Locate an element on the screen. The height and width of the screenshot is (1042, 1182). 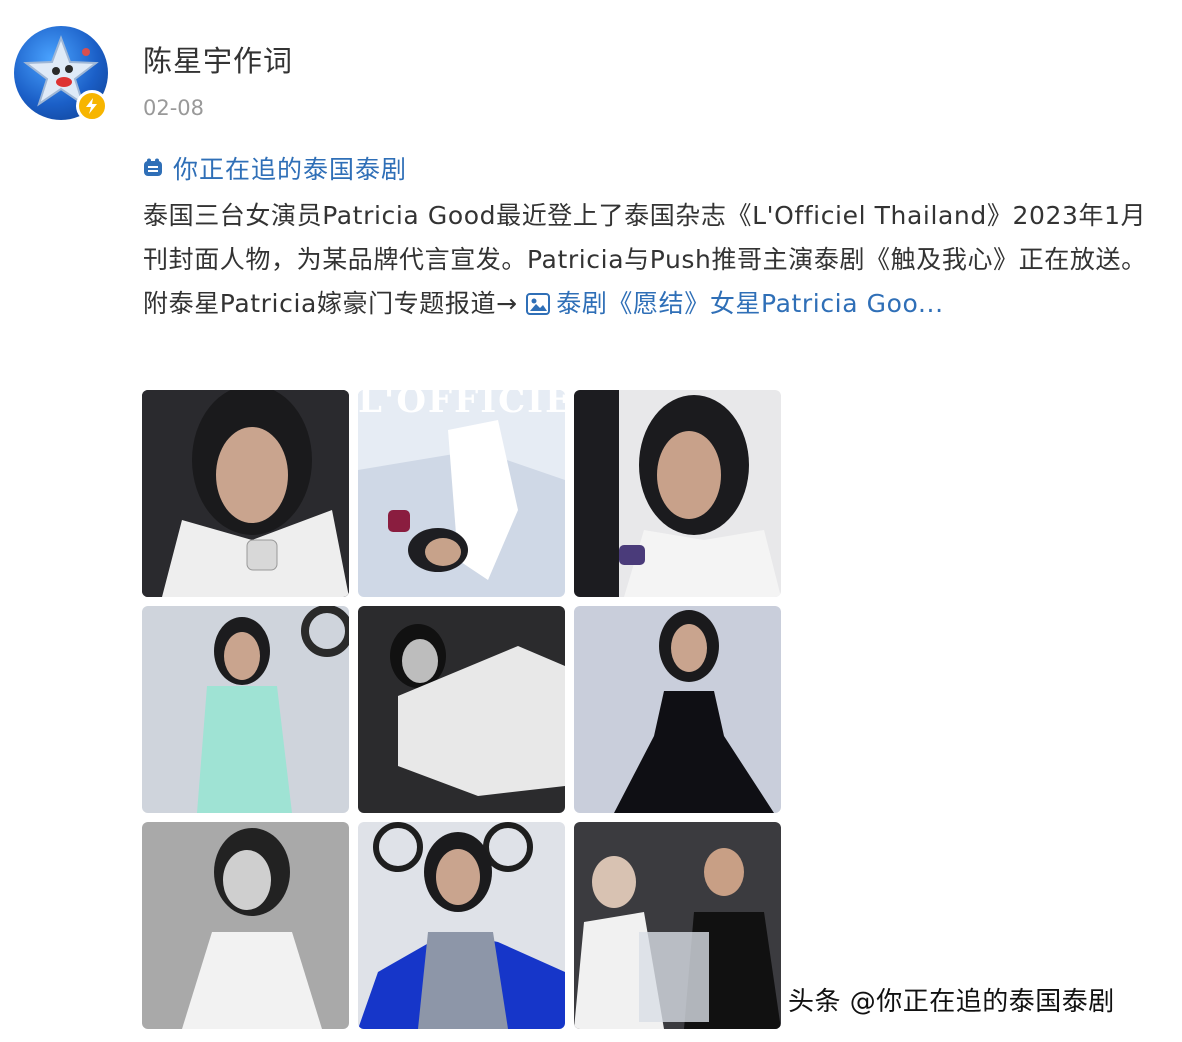
photo-reclining-bw is located at coordinates (461, 709).